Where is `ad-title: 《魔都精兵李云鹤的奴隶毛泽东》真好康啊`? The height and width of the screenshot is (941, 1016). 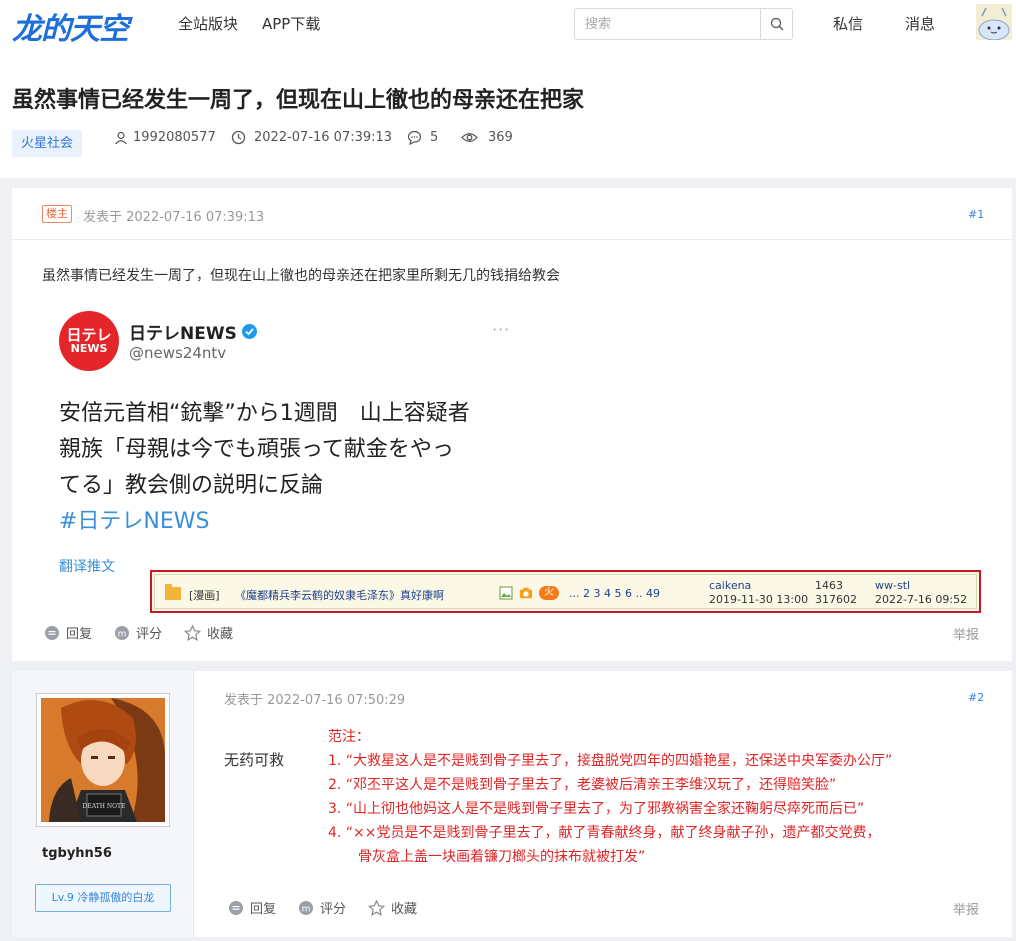 ad-title: 《魔都精兵李云鹤的奴隶毛泽东》真好康啊 is located at coordinates (339, 595).